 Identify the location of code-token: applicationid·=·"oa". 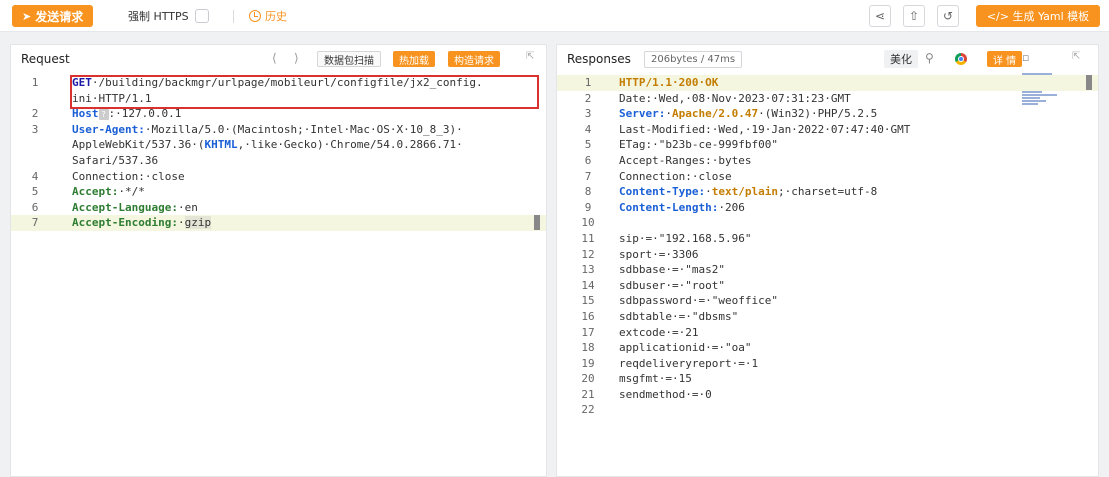
(685, 348).